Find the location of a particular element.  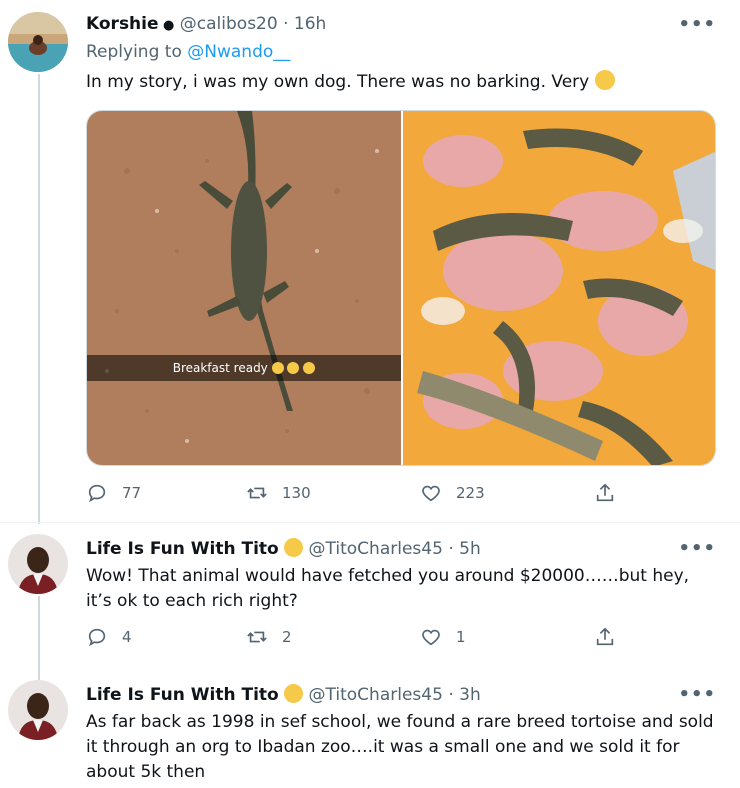

reply-count: 77 is located at coordinates (132, 493).